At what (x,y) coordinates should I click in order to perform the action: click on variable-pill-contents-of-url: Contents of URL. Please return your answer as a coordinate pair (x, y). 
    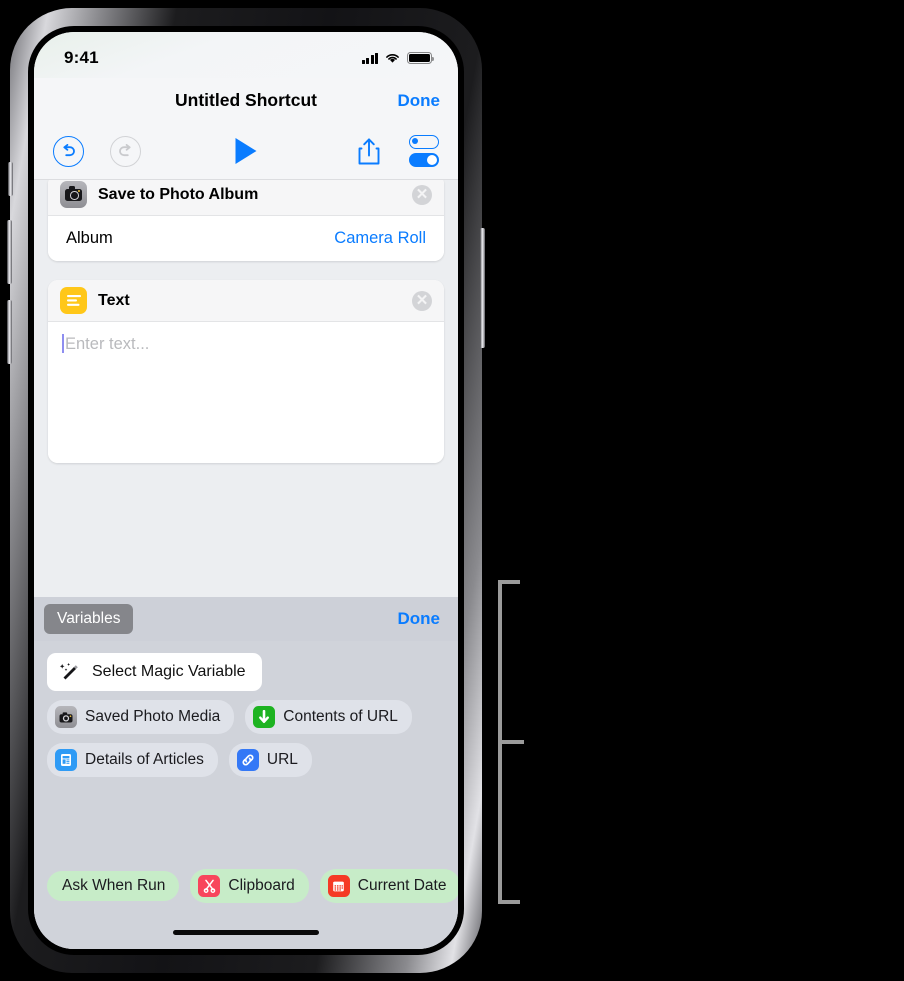
    Looking at the image, I should click on (328, 717).